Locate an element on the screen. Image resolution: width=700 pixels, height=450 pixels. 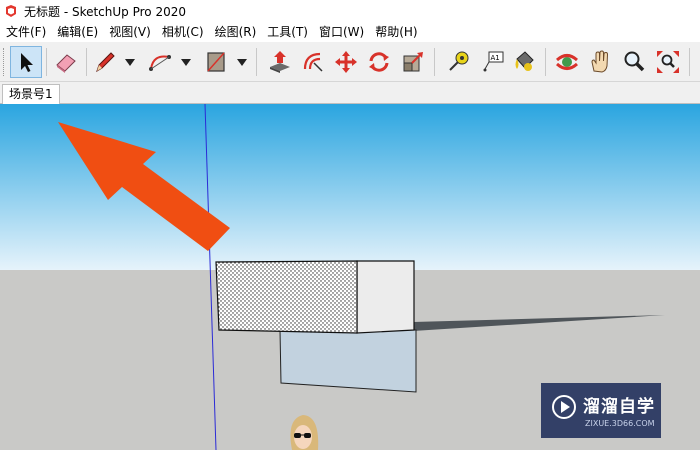
text-label-icon: A1 is located at coordinates (493, 61).